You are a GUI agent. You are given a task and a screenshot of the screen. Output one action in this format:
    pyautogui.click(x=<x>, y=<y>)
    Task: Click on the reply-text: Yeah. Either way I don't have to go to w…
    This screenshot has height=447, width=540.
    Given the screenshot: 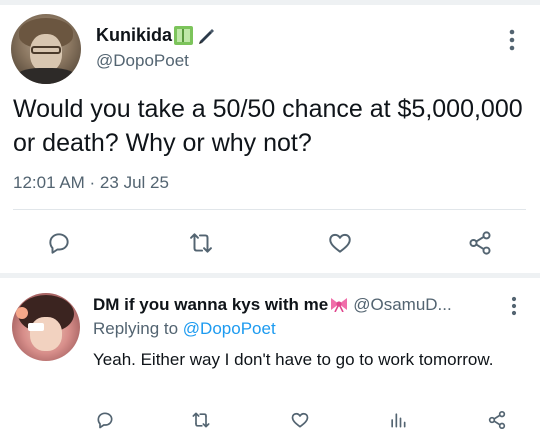 What is the action you would take?
    pyautogui.click(x=293, y=359)
    